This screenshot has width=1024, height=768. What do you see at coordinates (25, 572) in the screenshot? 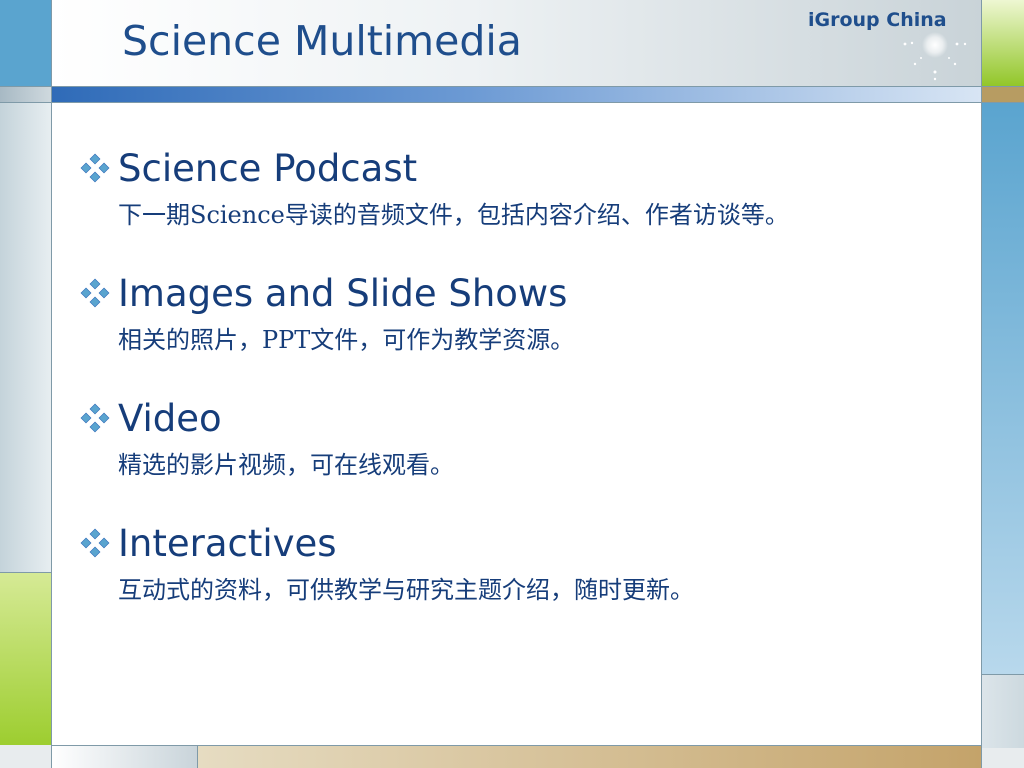
I see `left-green-divider-line` at bounding box center [25, 572].